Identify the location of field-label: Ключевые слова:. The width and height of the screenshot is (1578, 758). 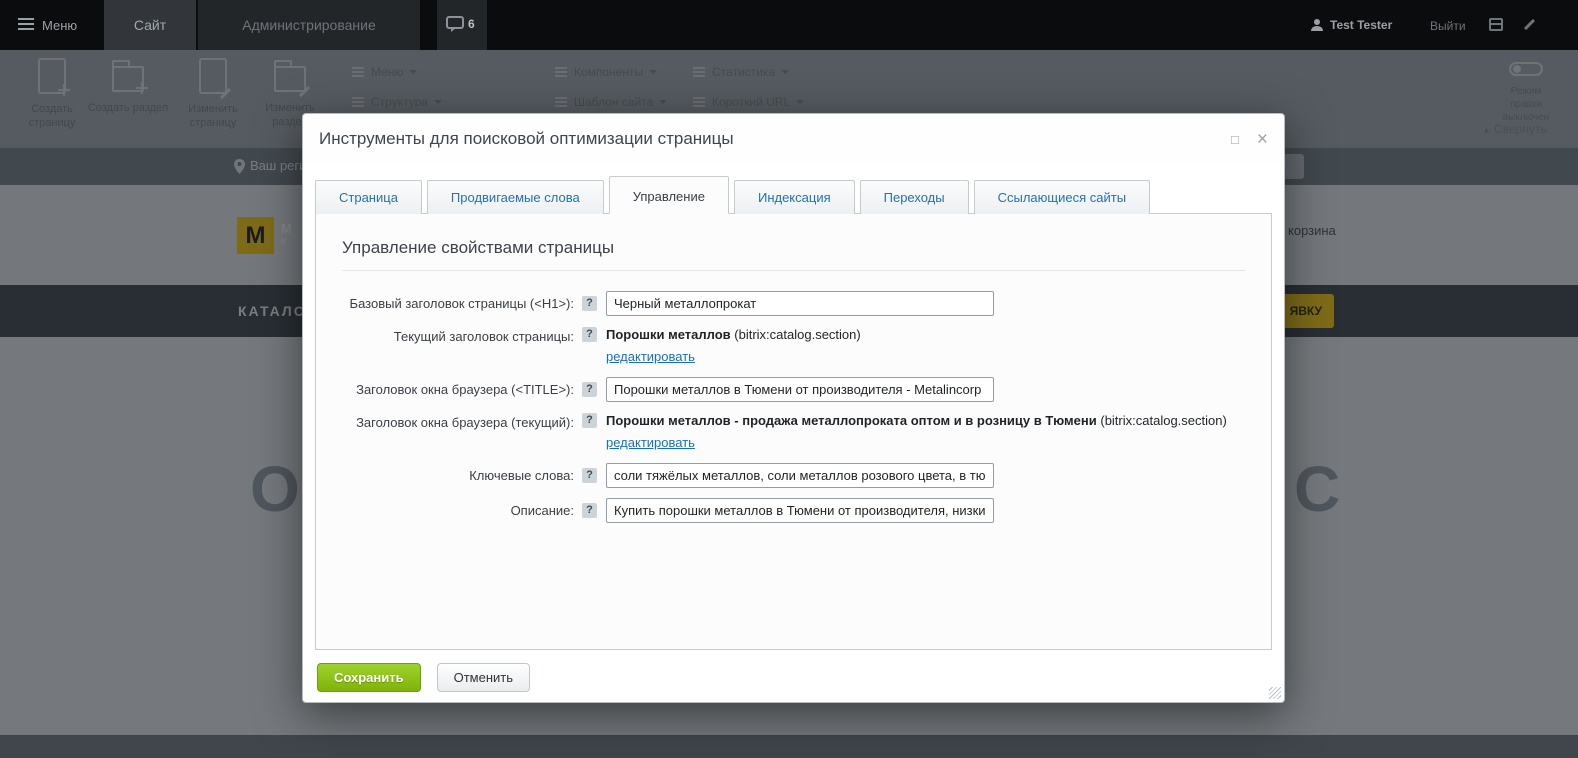
(521, 475).